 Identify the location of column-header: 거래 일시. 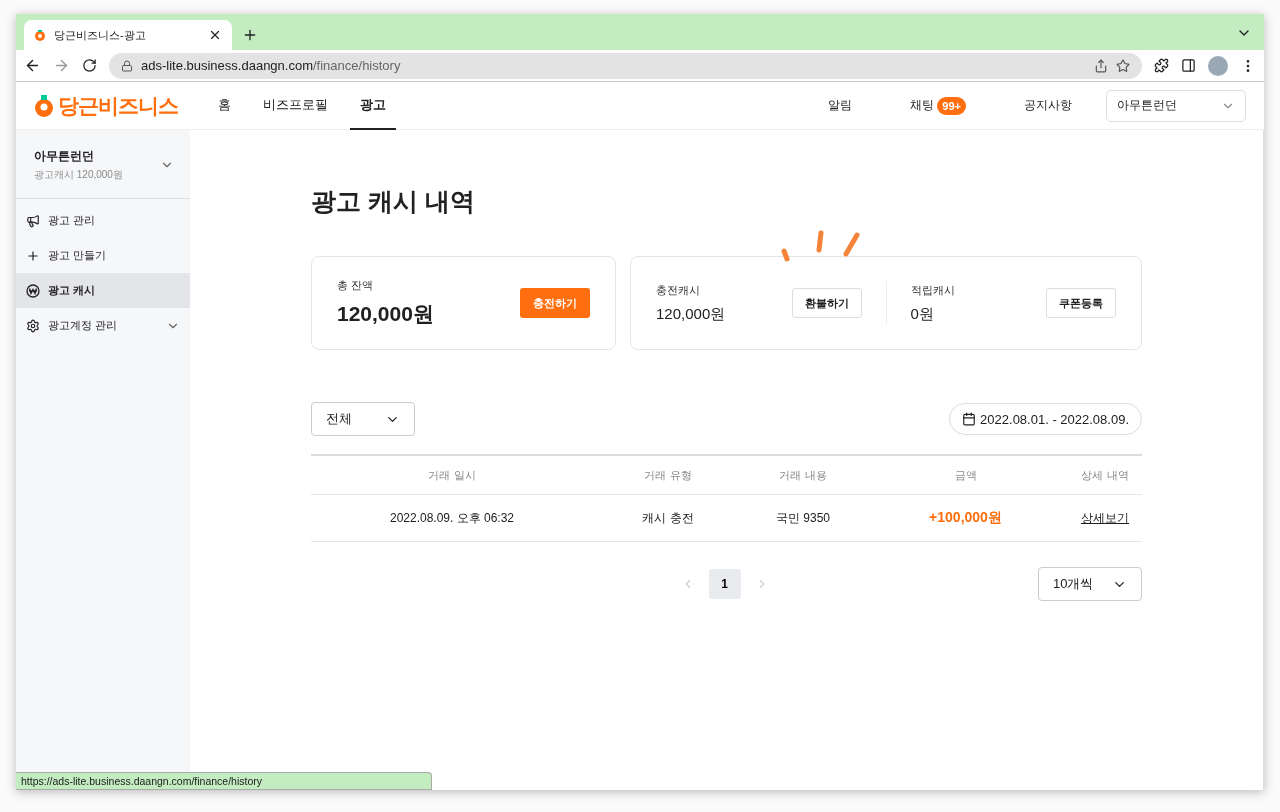
(452, 475).